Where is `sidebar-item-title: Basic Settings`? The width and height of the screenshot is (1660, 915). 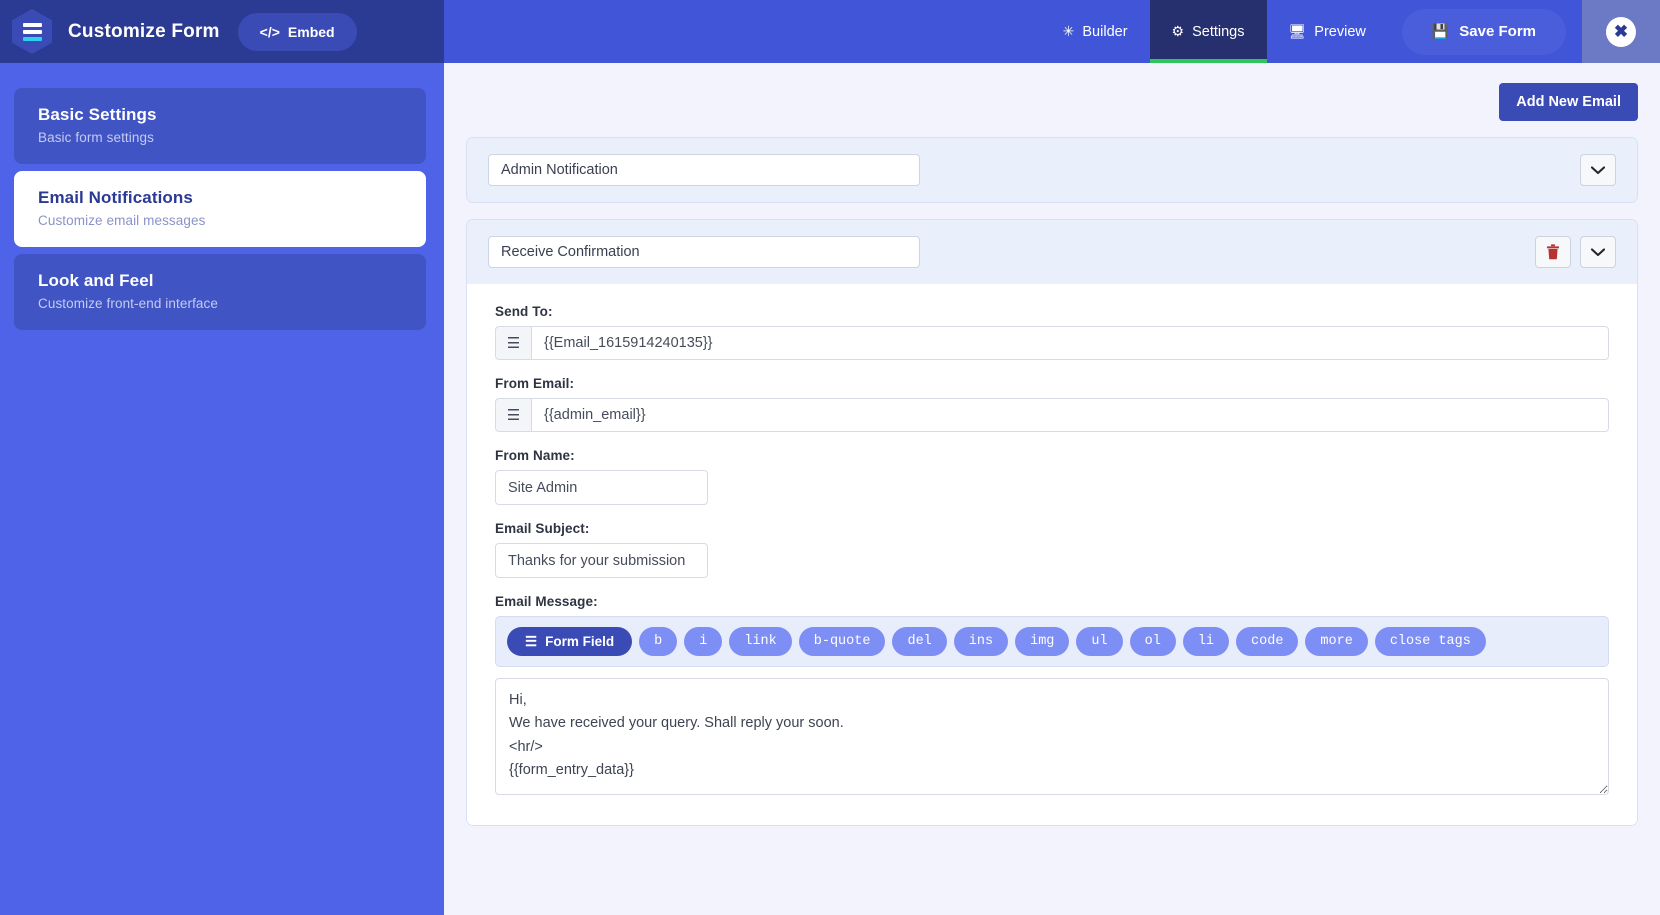 sidebar-item-title: Basic Settings is located at coordinates (97, 114).